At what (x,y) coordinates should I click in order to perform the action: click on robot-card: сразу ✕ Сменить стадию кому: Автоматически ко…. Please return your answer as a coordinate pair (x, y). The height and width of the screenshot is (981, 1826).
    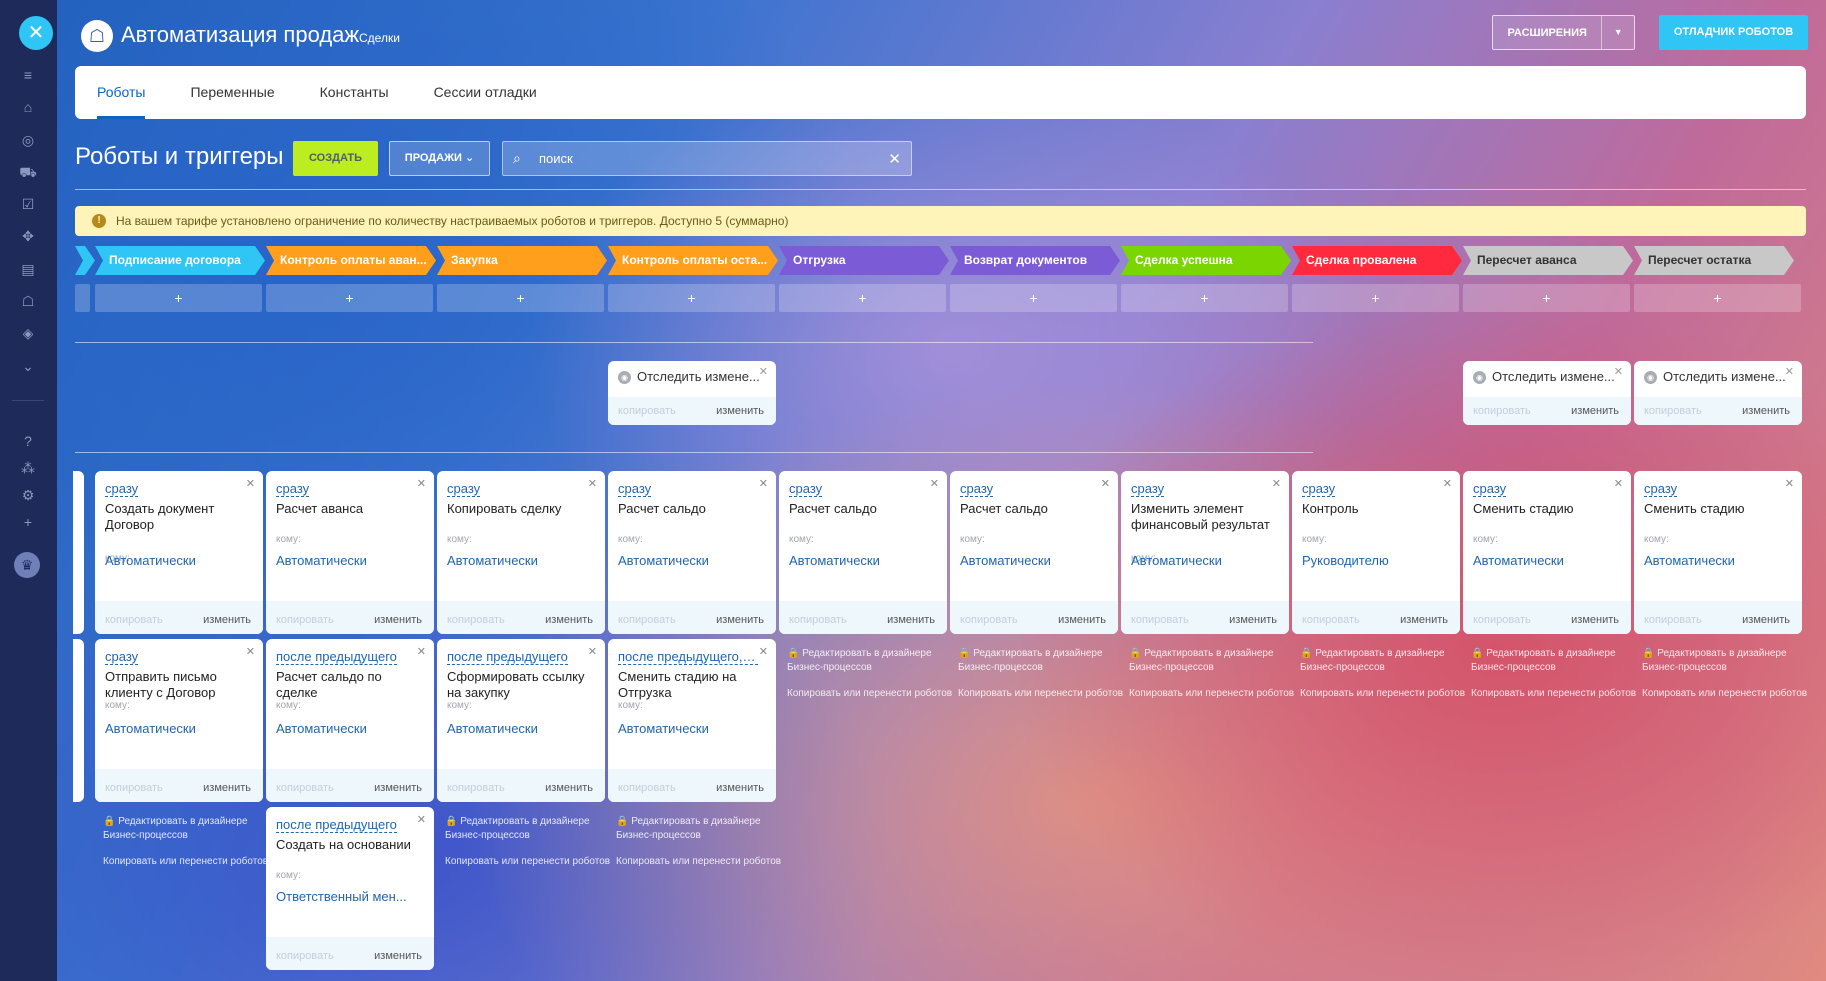
    Looking at the image, I should click on (1718, 552).